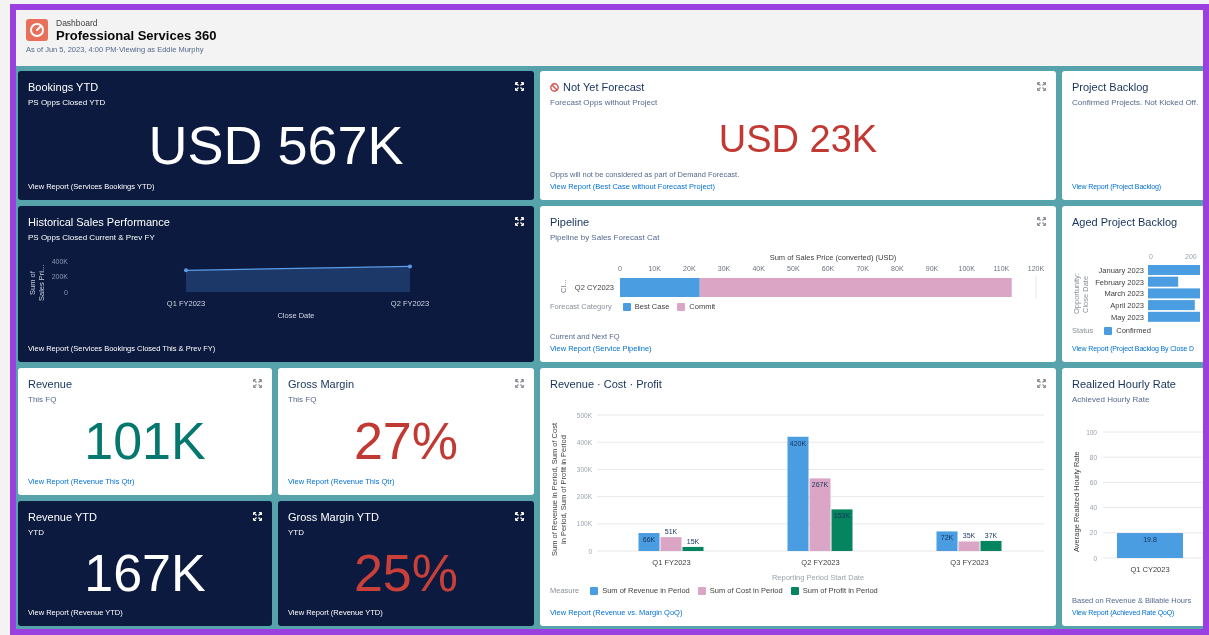 The width and height of the screenshot is (1209, 635). I want to click on card-subtitle: Confirmed Projects. Not Kicked Off., so click(1136, 103).